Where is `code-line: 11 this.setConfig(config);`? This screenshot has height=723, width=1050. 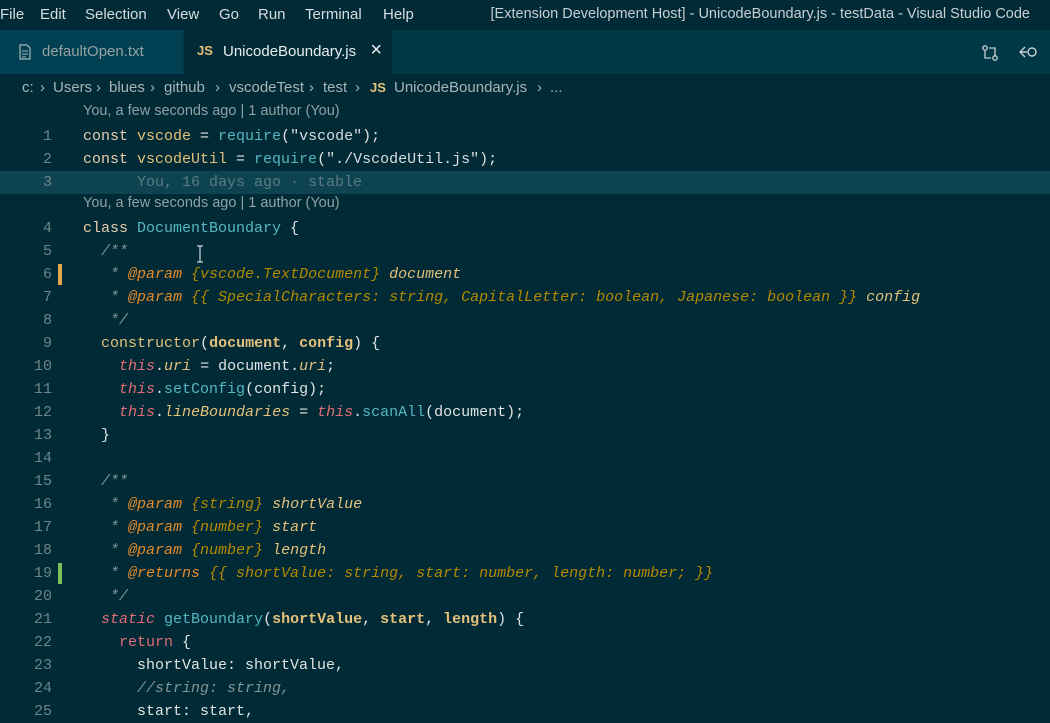
code-line: 11 this.setConfig(config); is located at coordinates (525, 389).